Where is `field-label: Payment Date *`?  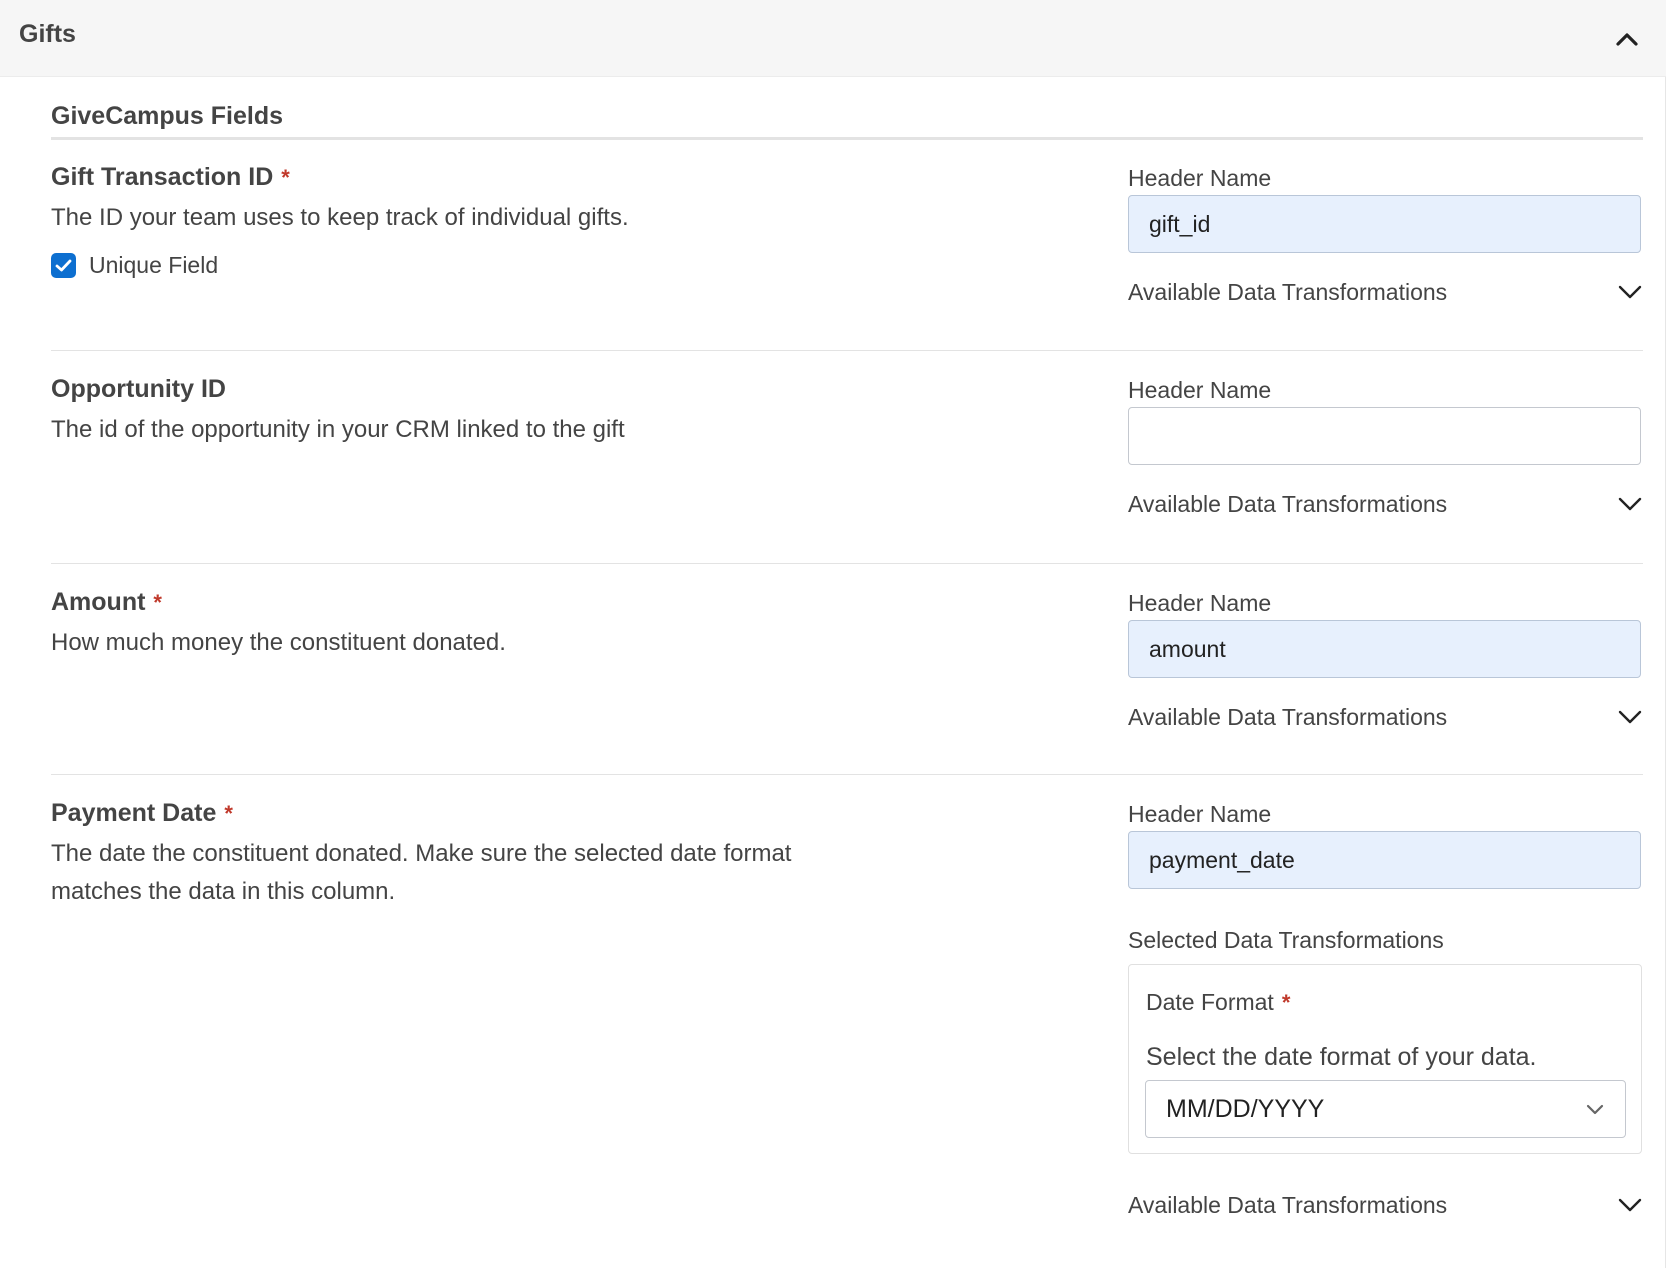 field-label: Payment Date * is located at coordinates (142, 813).